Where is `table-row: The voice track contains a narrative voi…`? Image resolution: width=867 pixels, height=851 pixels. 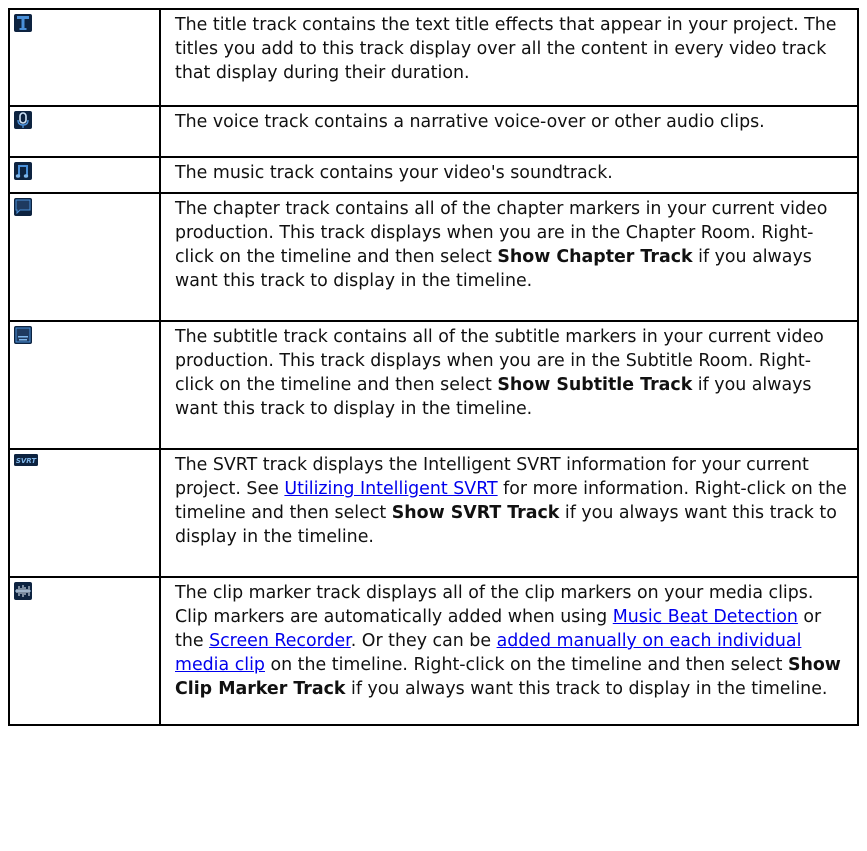 table-row: The voice track contains a narrative voi… is located at coordinates (433, 131).